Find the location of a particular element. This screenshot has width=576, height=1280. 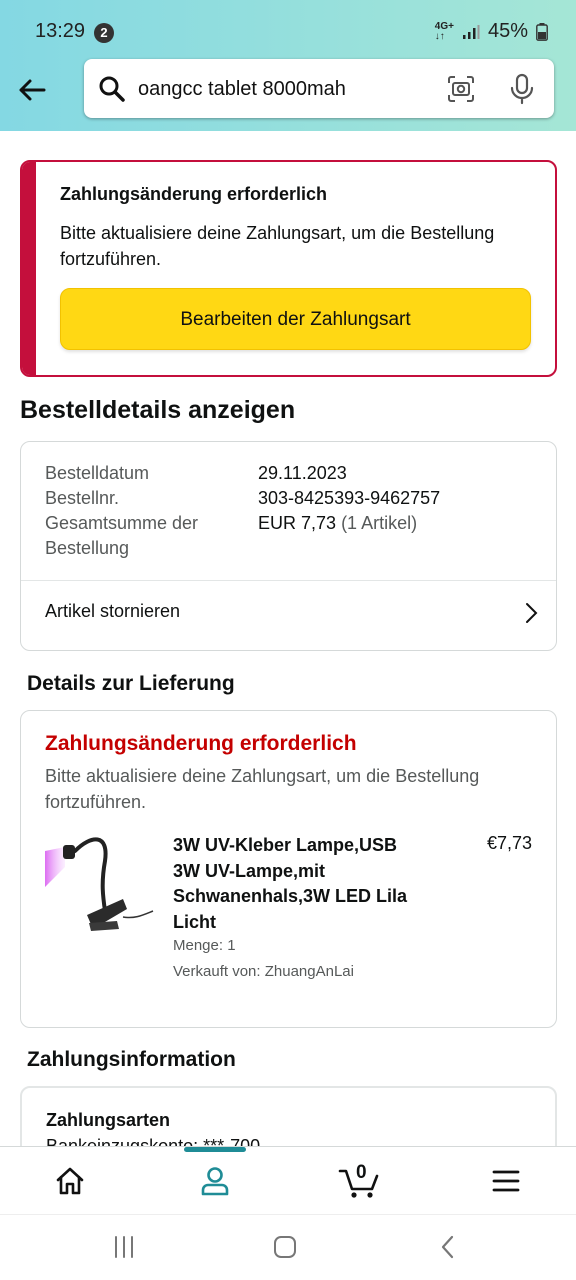

order-total-items: (1 Artikel) is located at coordinates (379, 523).